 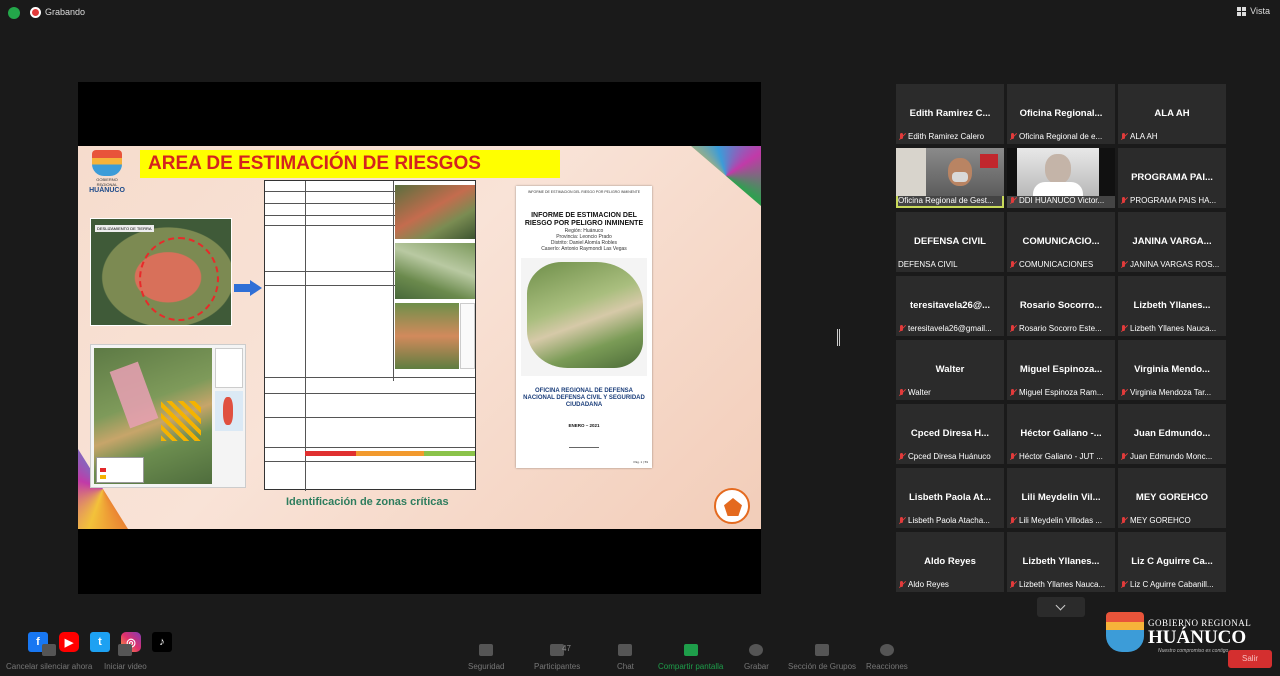 What do you see at coordinates (950, 434) in the screenshot?
I see `participant-tile: Cpced Diresa H... Cpced Diresa Huánuco` at bounding box center [950, 434].